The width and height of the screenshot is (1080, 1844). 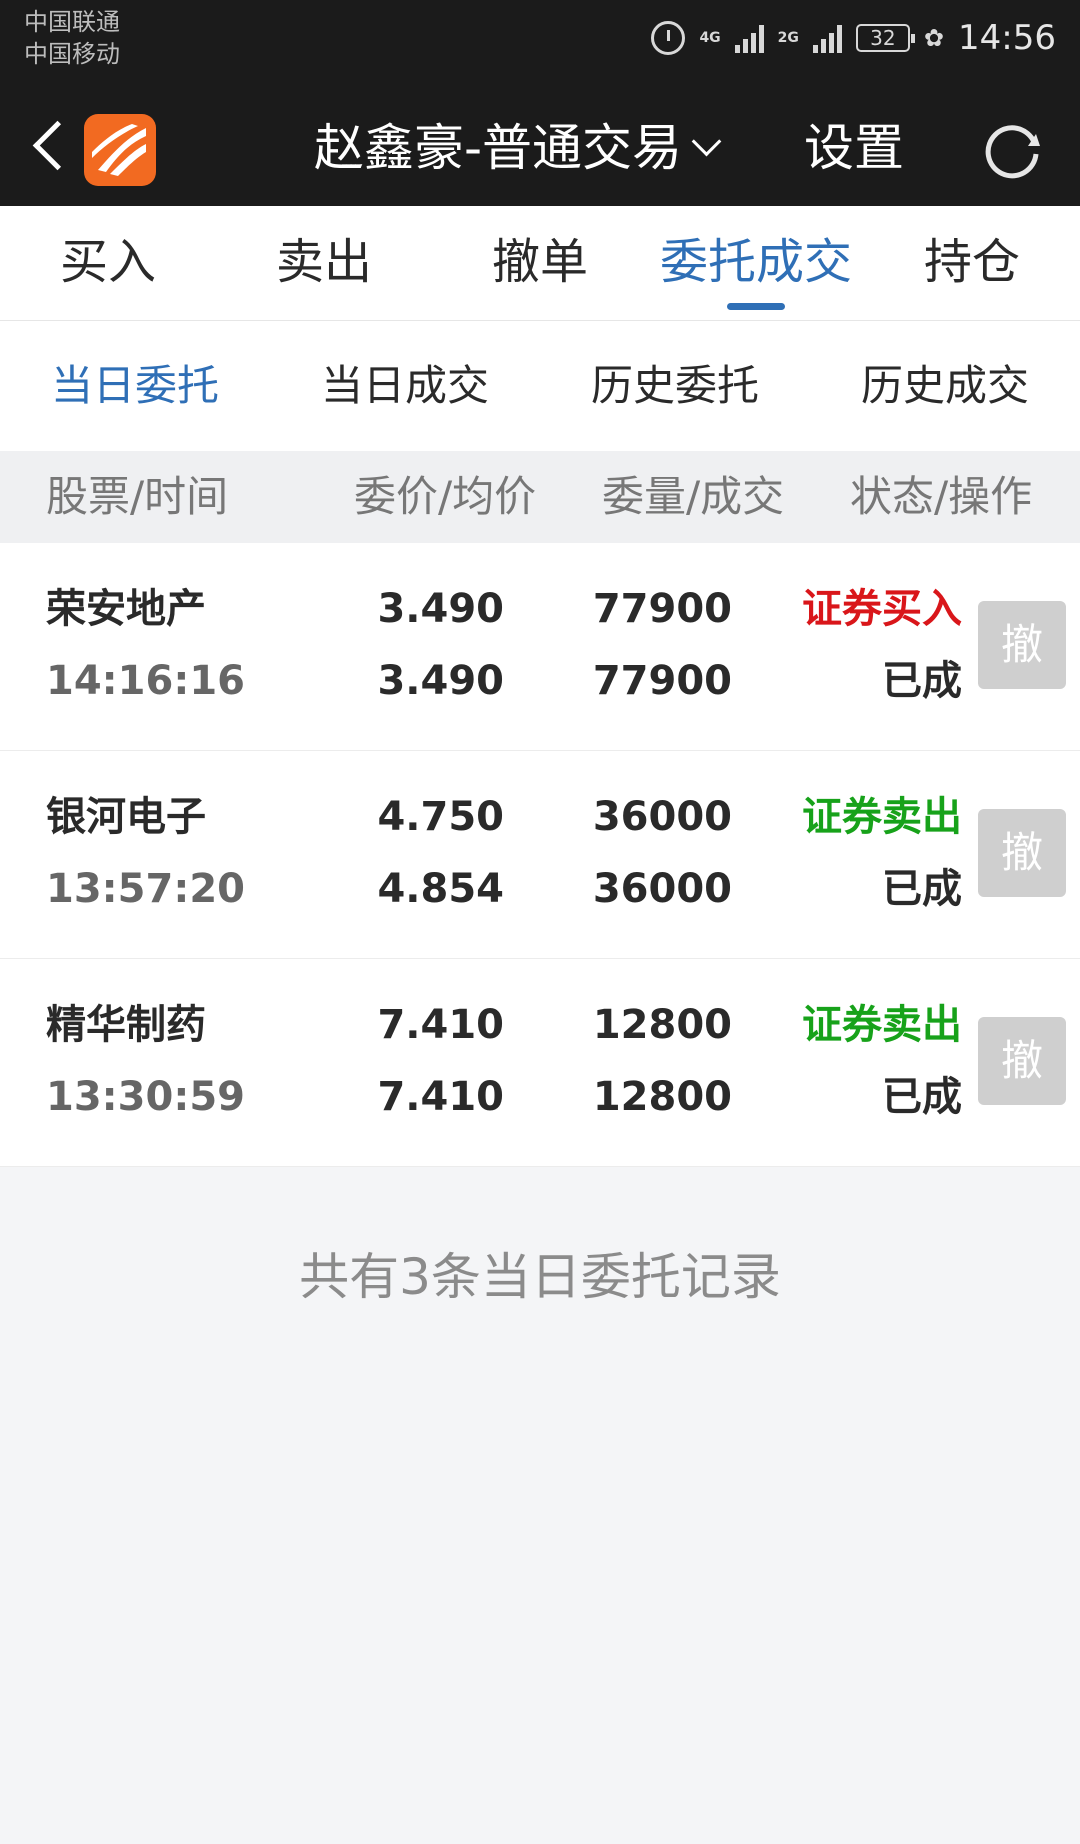 I want to click on filled-quantity: 77900, so click(x=662, y=681).